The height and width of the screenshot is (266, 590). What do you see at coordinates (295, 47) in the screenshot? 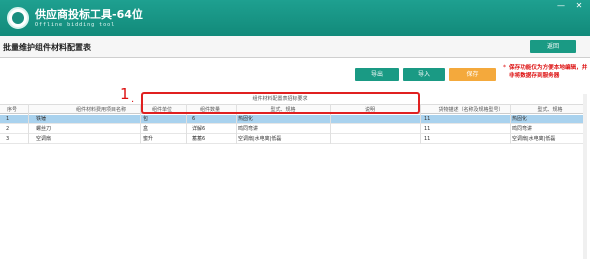
I see `page-header: 批量维护组件材料配置表 返回` at bounding box center [295, 47].